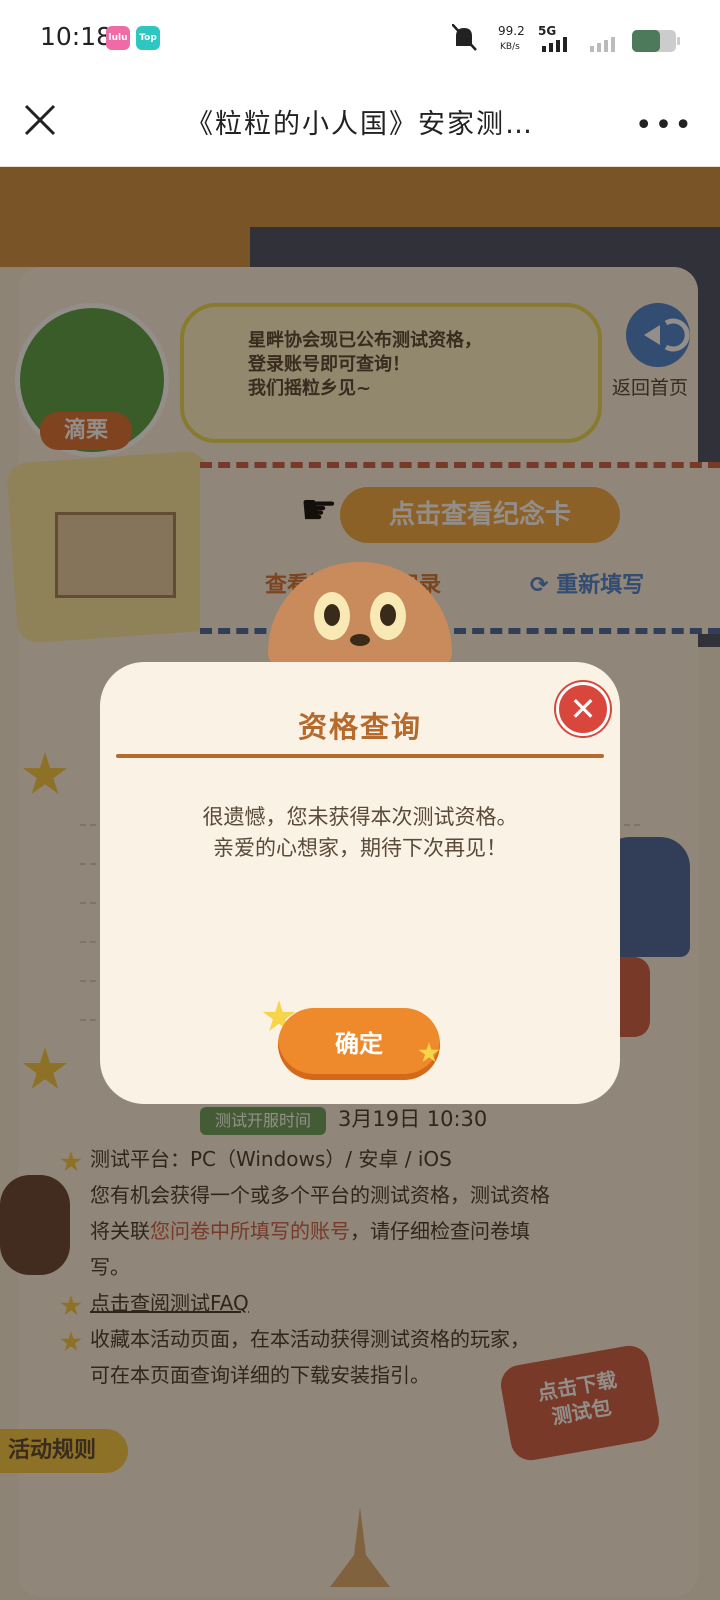  I want to click on modal-divider, so click(360, 756).